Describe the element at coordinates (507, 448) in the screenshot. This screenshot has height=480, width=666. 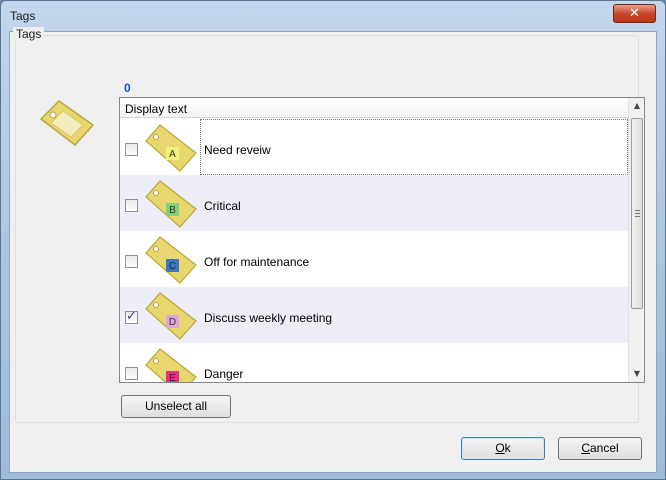
I see `ok-label-rest: k` at that location.